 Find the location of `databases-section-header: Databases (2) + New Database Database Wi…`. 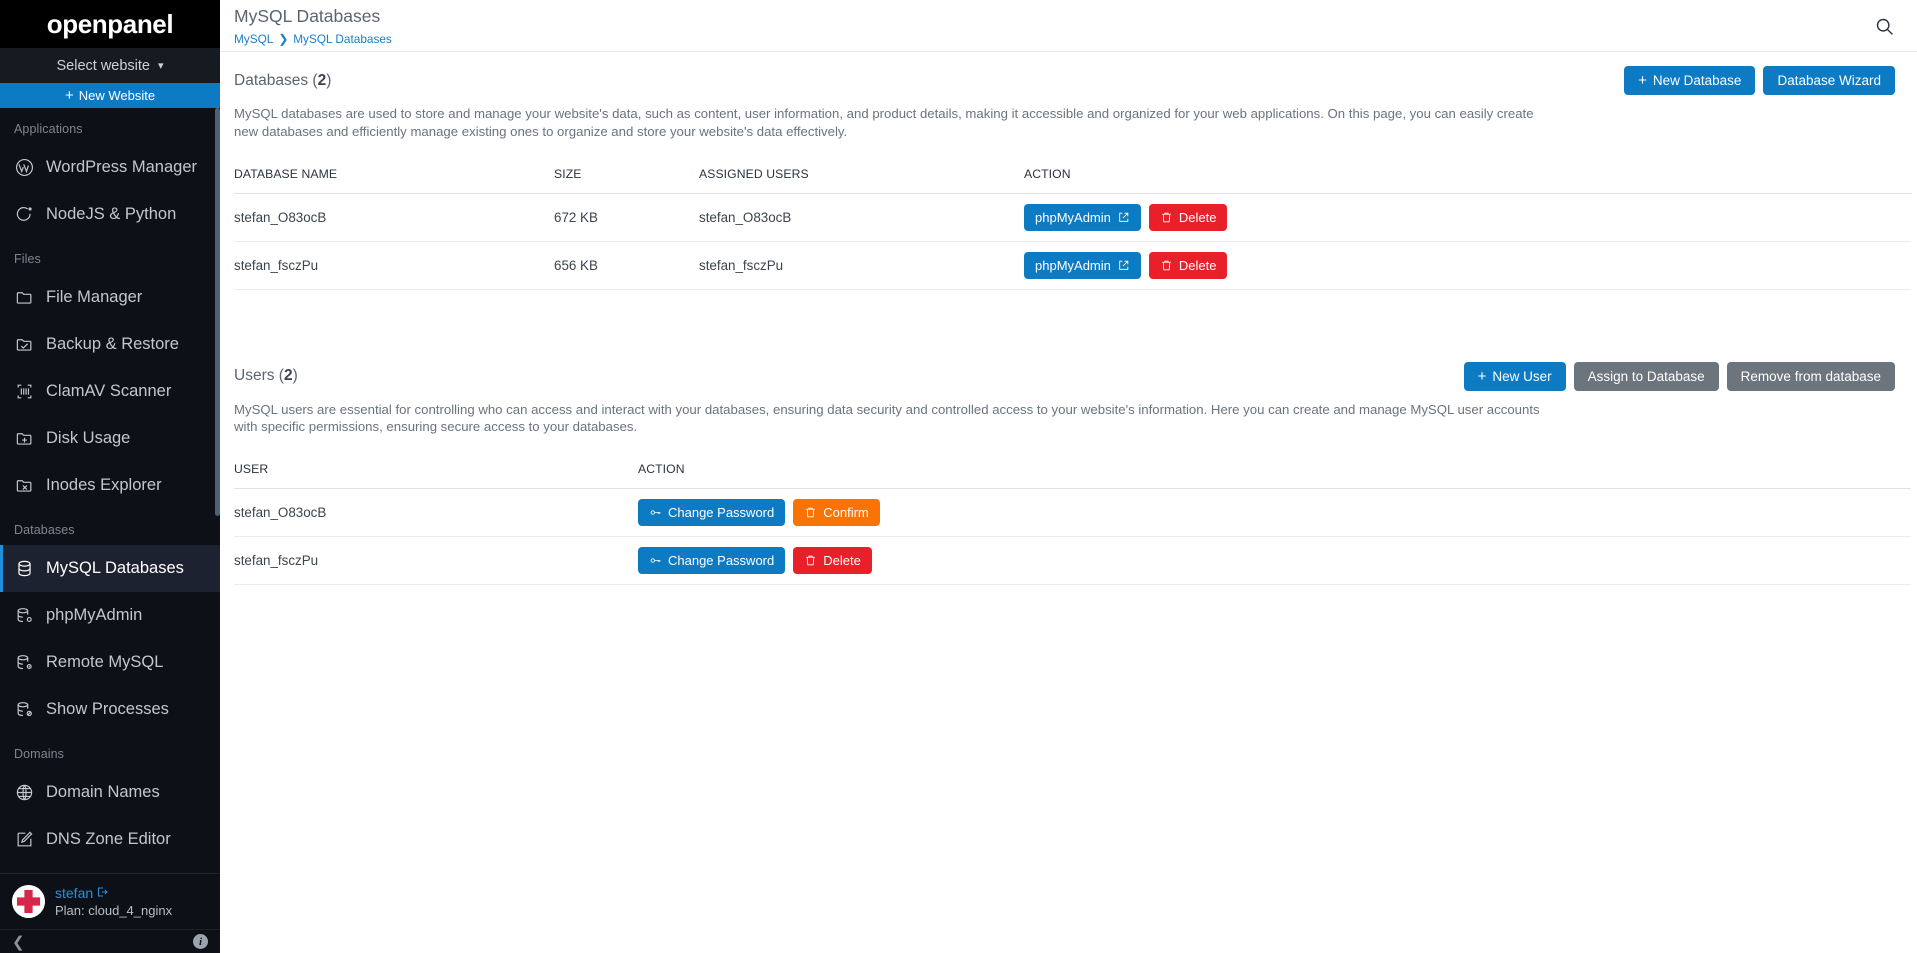

databases-section-header: Databases (2) + New Database Database Wi… is located at coordinates (1068, 78).